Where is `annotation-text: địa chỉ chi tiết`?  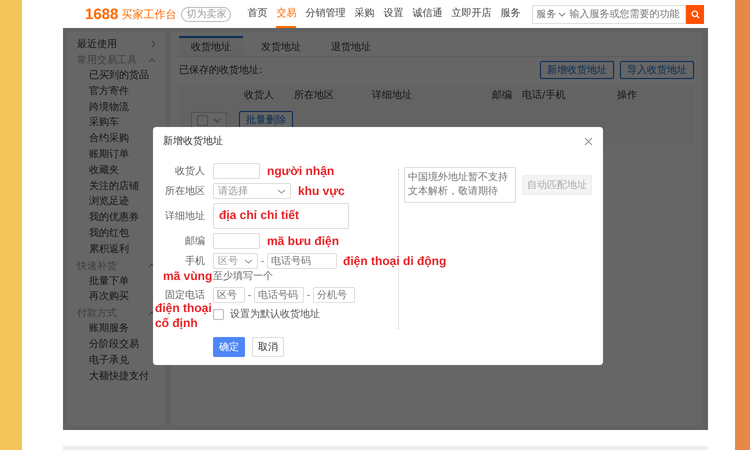 annotation-text: địa chỉ chi tiết is located at coordinates (259, 215).